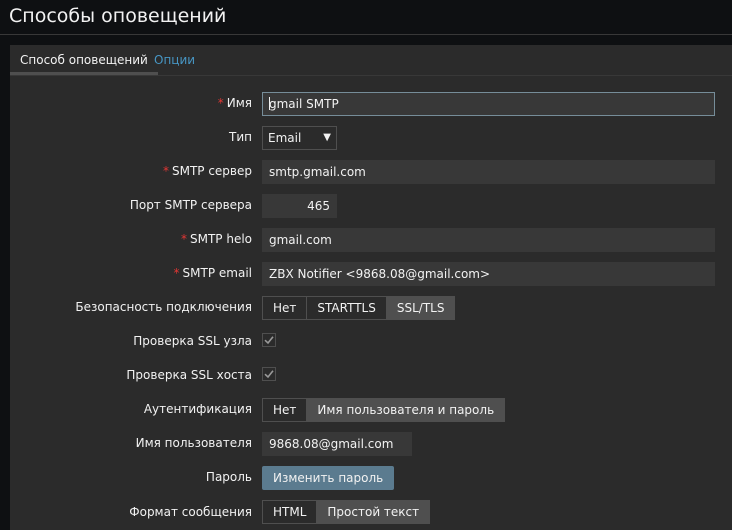  I want to click on smtp-port-input: 465, so click(299, 206).